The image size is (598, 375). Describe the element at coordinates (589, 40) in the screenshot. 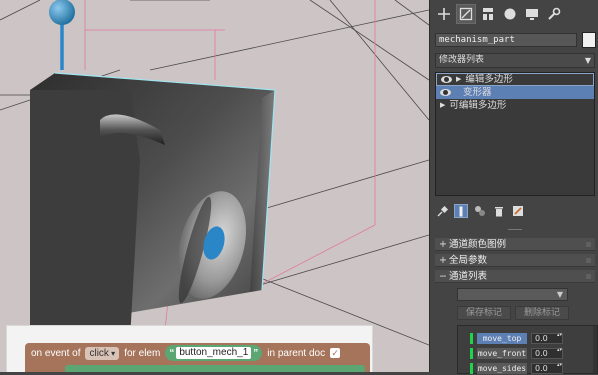

I see `object-color-swatch` at that location.